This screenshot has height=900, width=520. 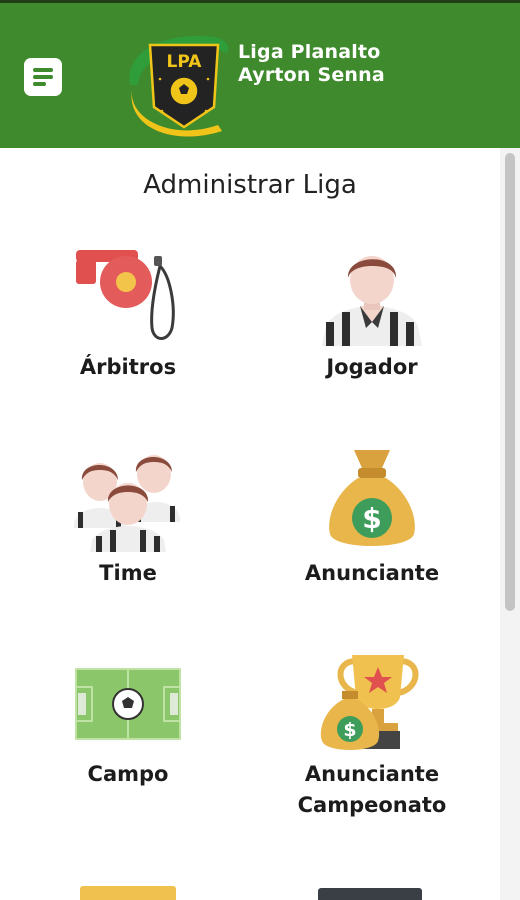 I want to click on tile-label: Jogador, so click(x=372, y=367).